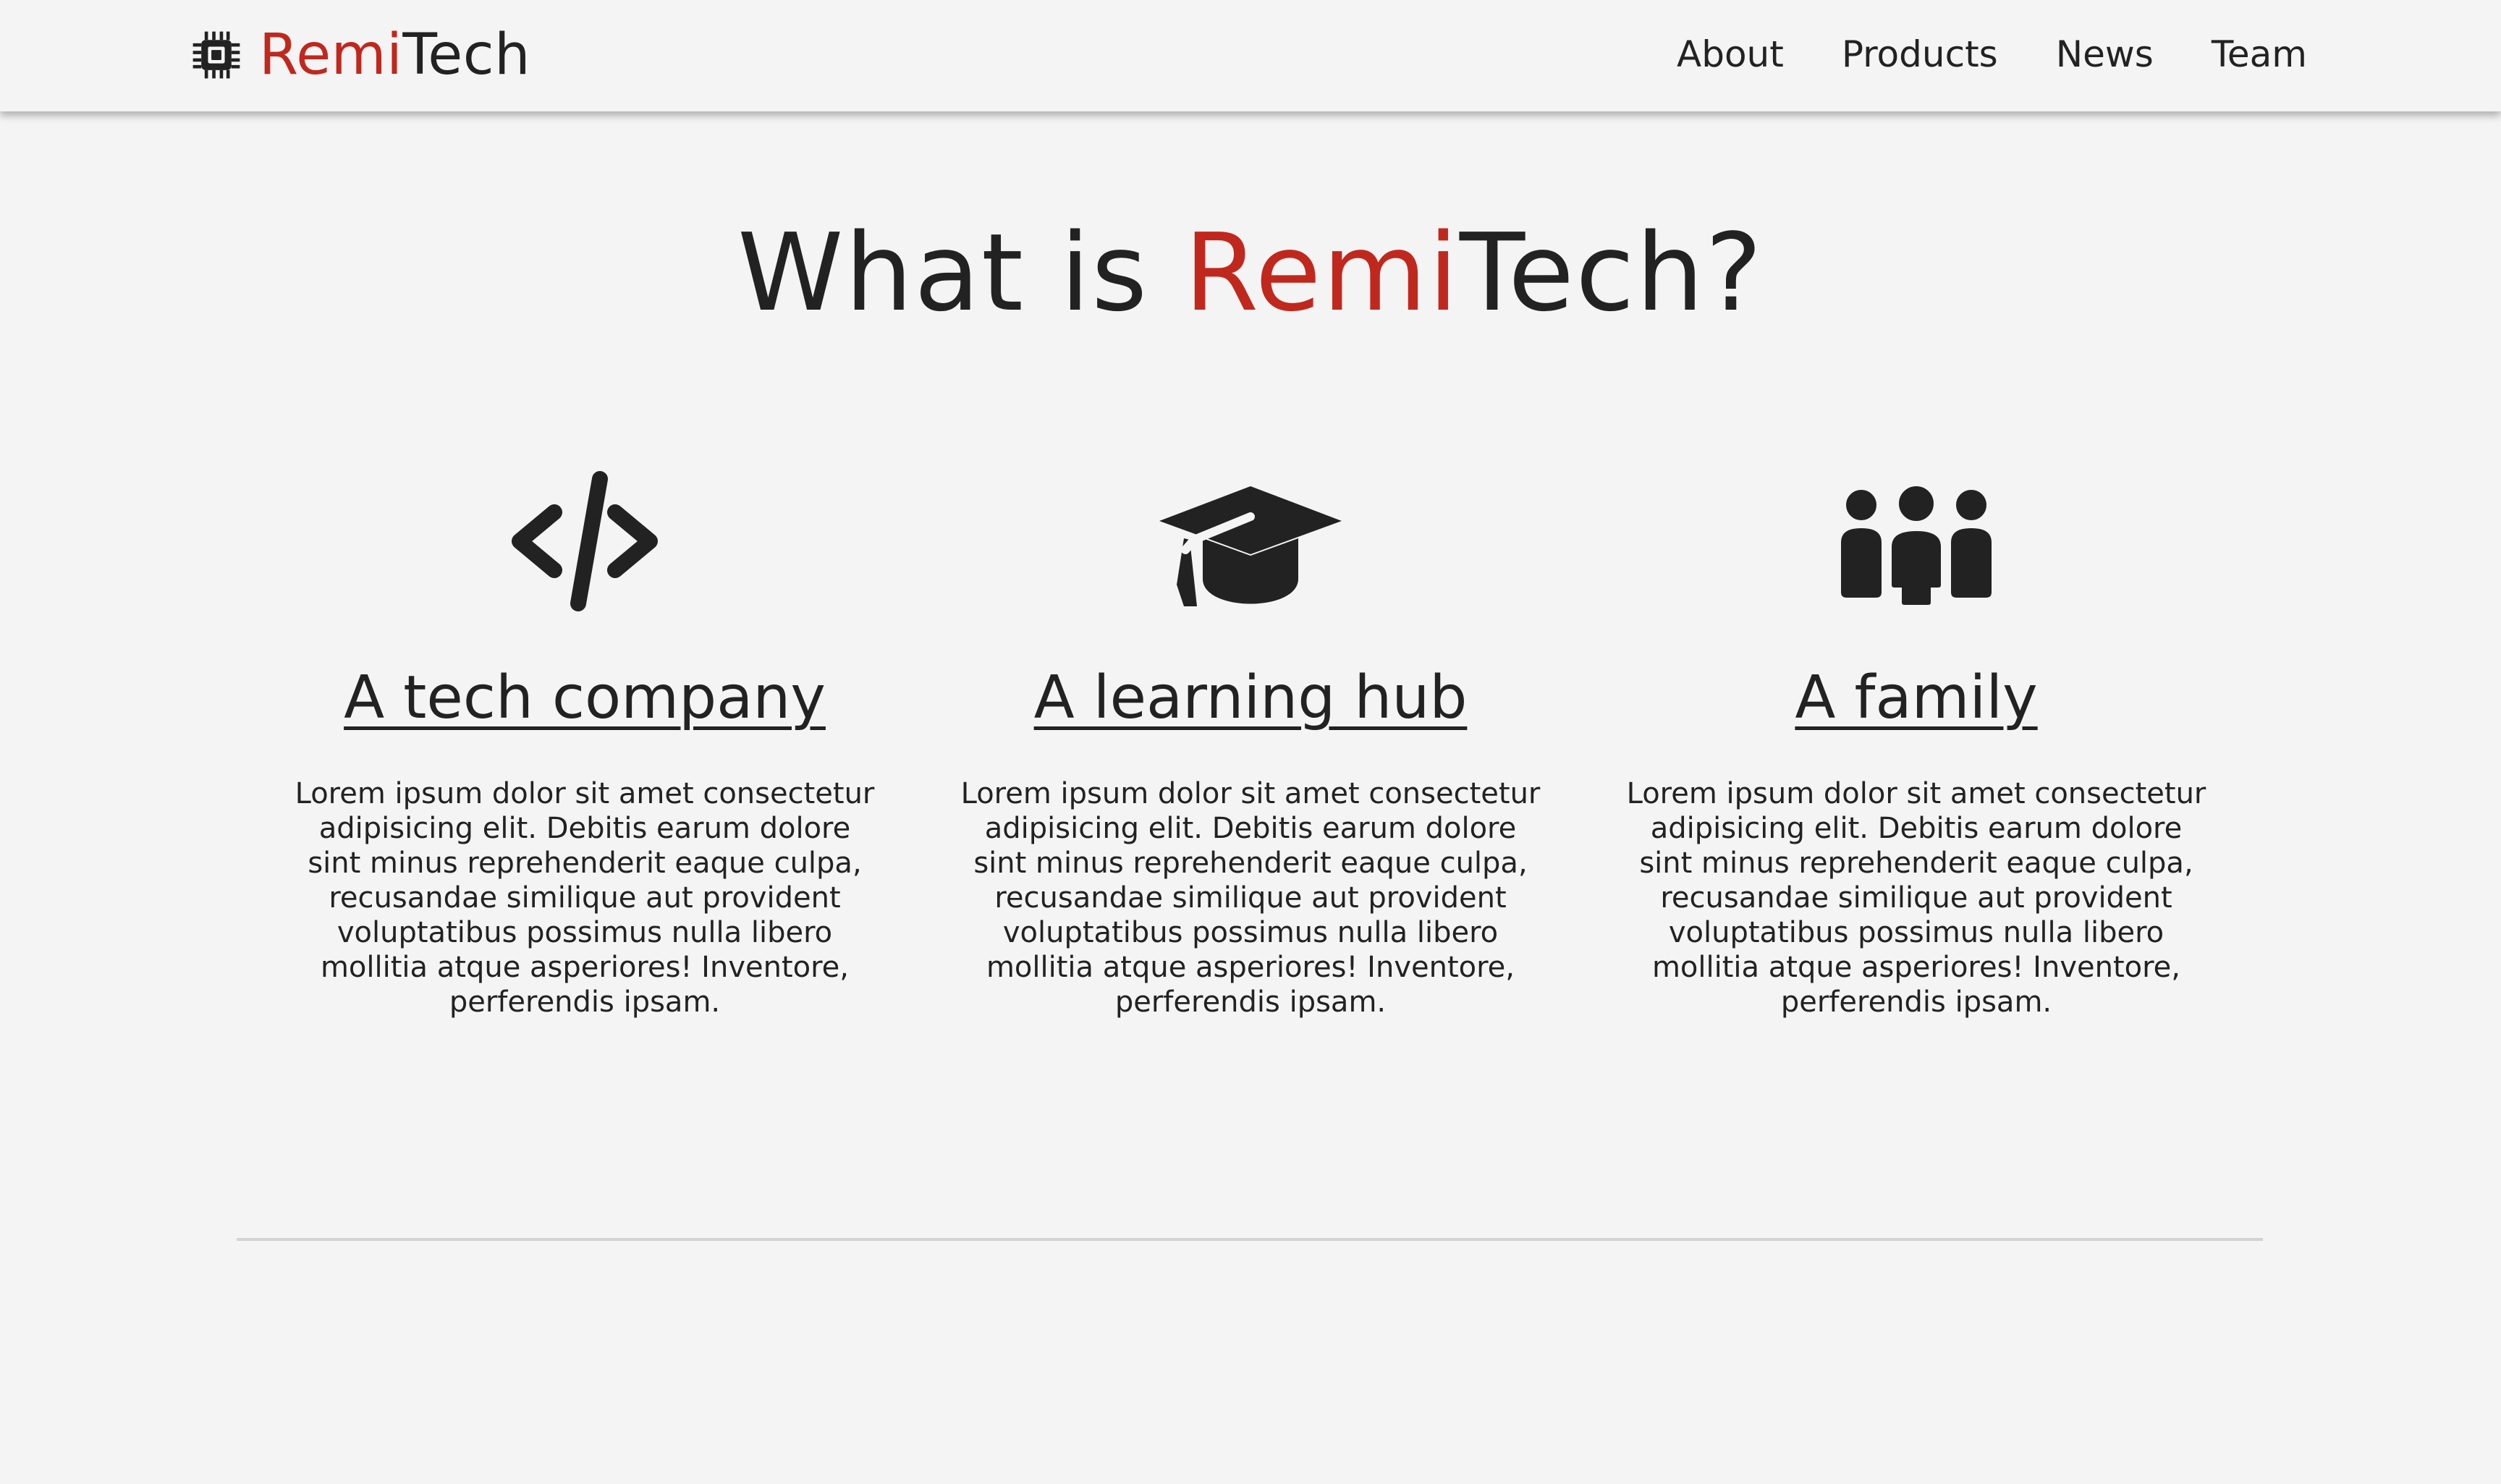 This screenshot has height=1484, width=2501. Describe the element at coordinates (2259, 54) in the screenshot. I see `nav-link-team: Team` at that location.